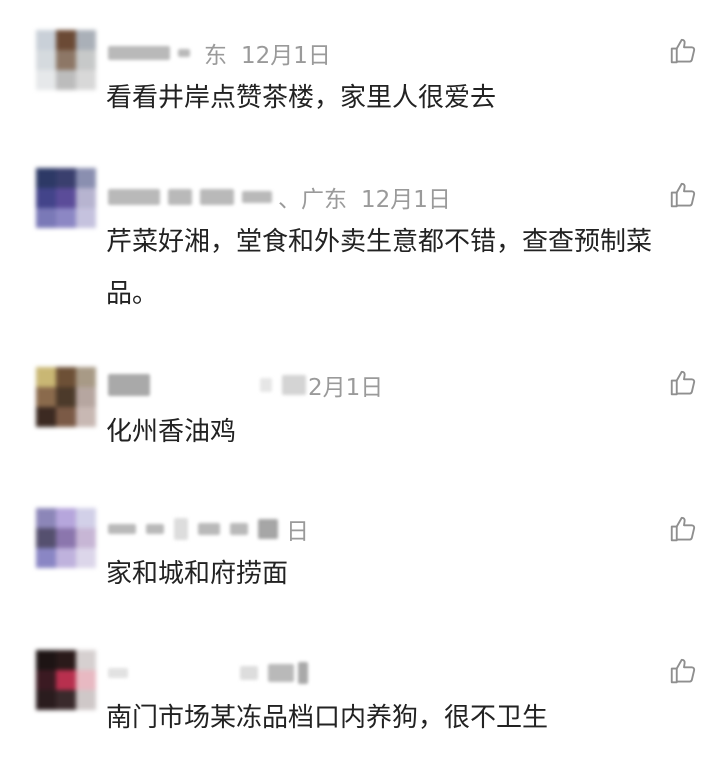 This screenshot has height=758, width=702. I want to click on comment-meta: 日, so click(208, 529).